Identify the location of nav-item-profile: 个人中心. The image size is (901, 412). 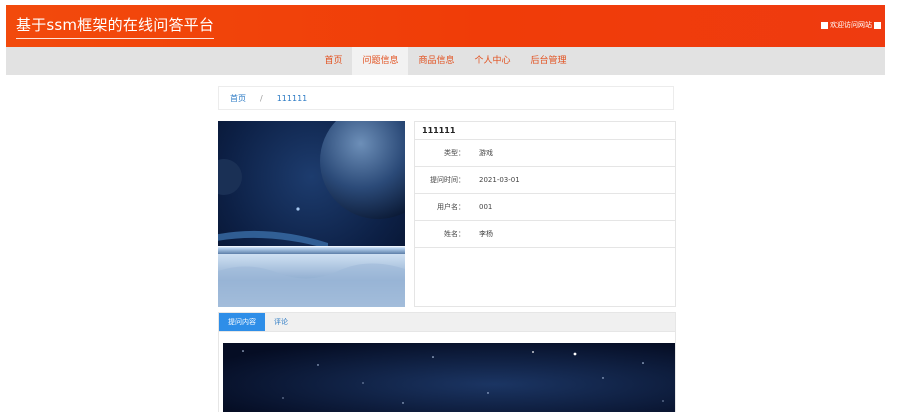
(493, 61).